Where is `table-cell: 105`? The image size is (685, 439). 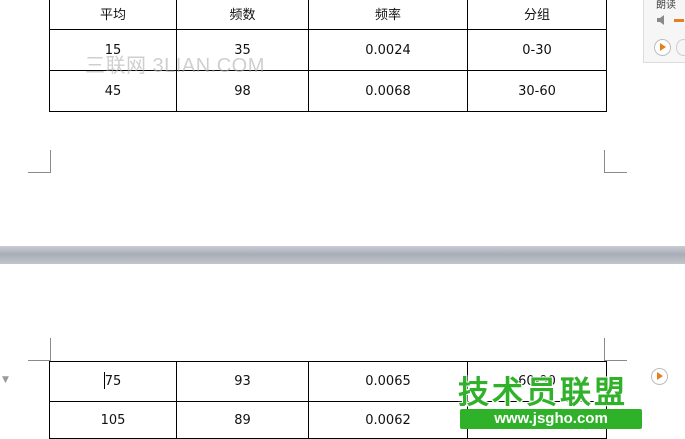 table-cell: 105 is located at coordinates (113, 420).